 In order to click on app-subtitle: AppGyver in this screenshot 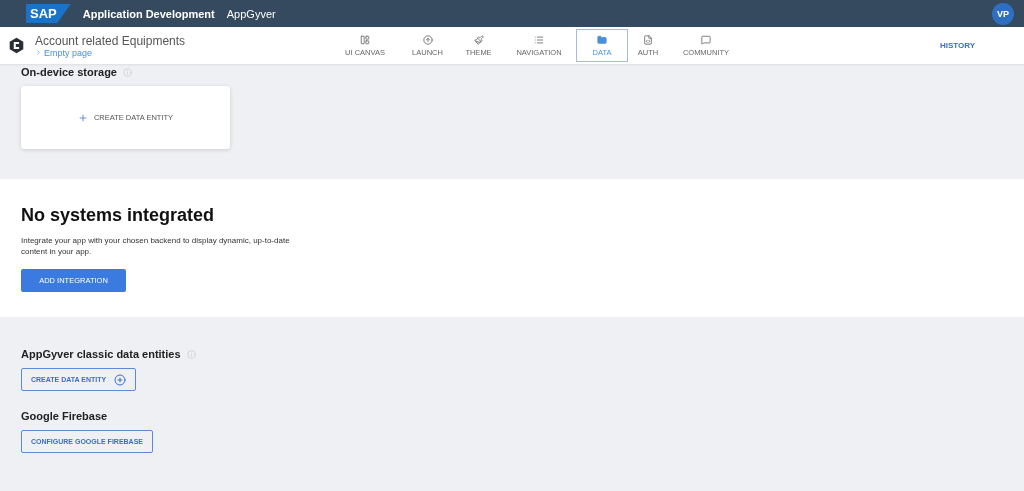, I will do `click(251, 13)`.